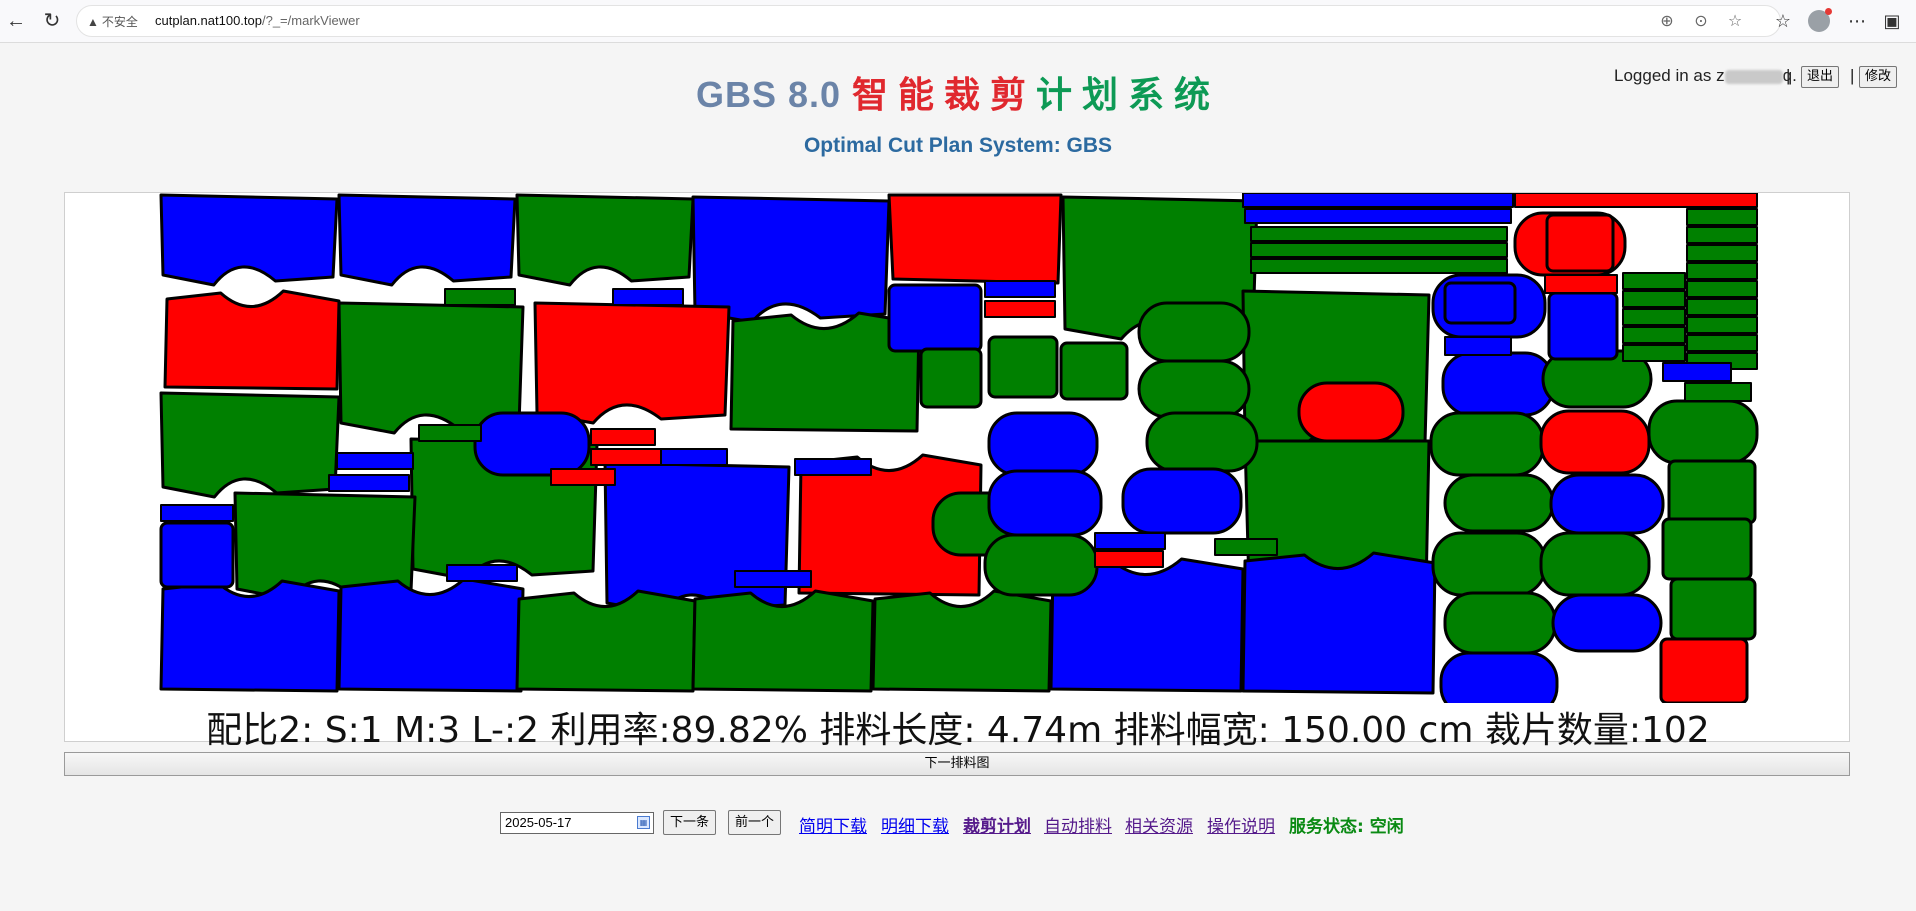 This screenshot has width=1916, height=911. Describe the element at coordinates (833, 824) in the screenshot. I see `link-simple-download: 简明下载` at that location.